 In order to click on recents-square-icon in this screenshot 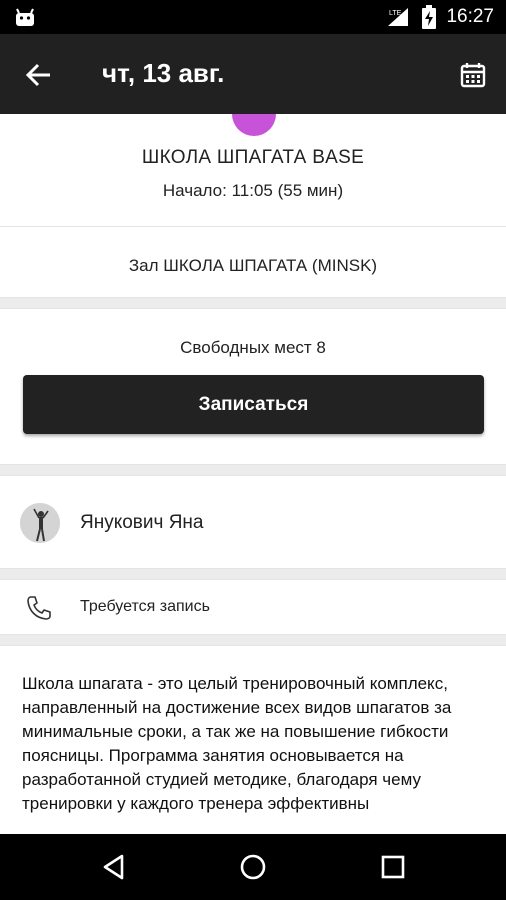, I will do `click(393, 867)`.